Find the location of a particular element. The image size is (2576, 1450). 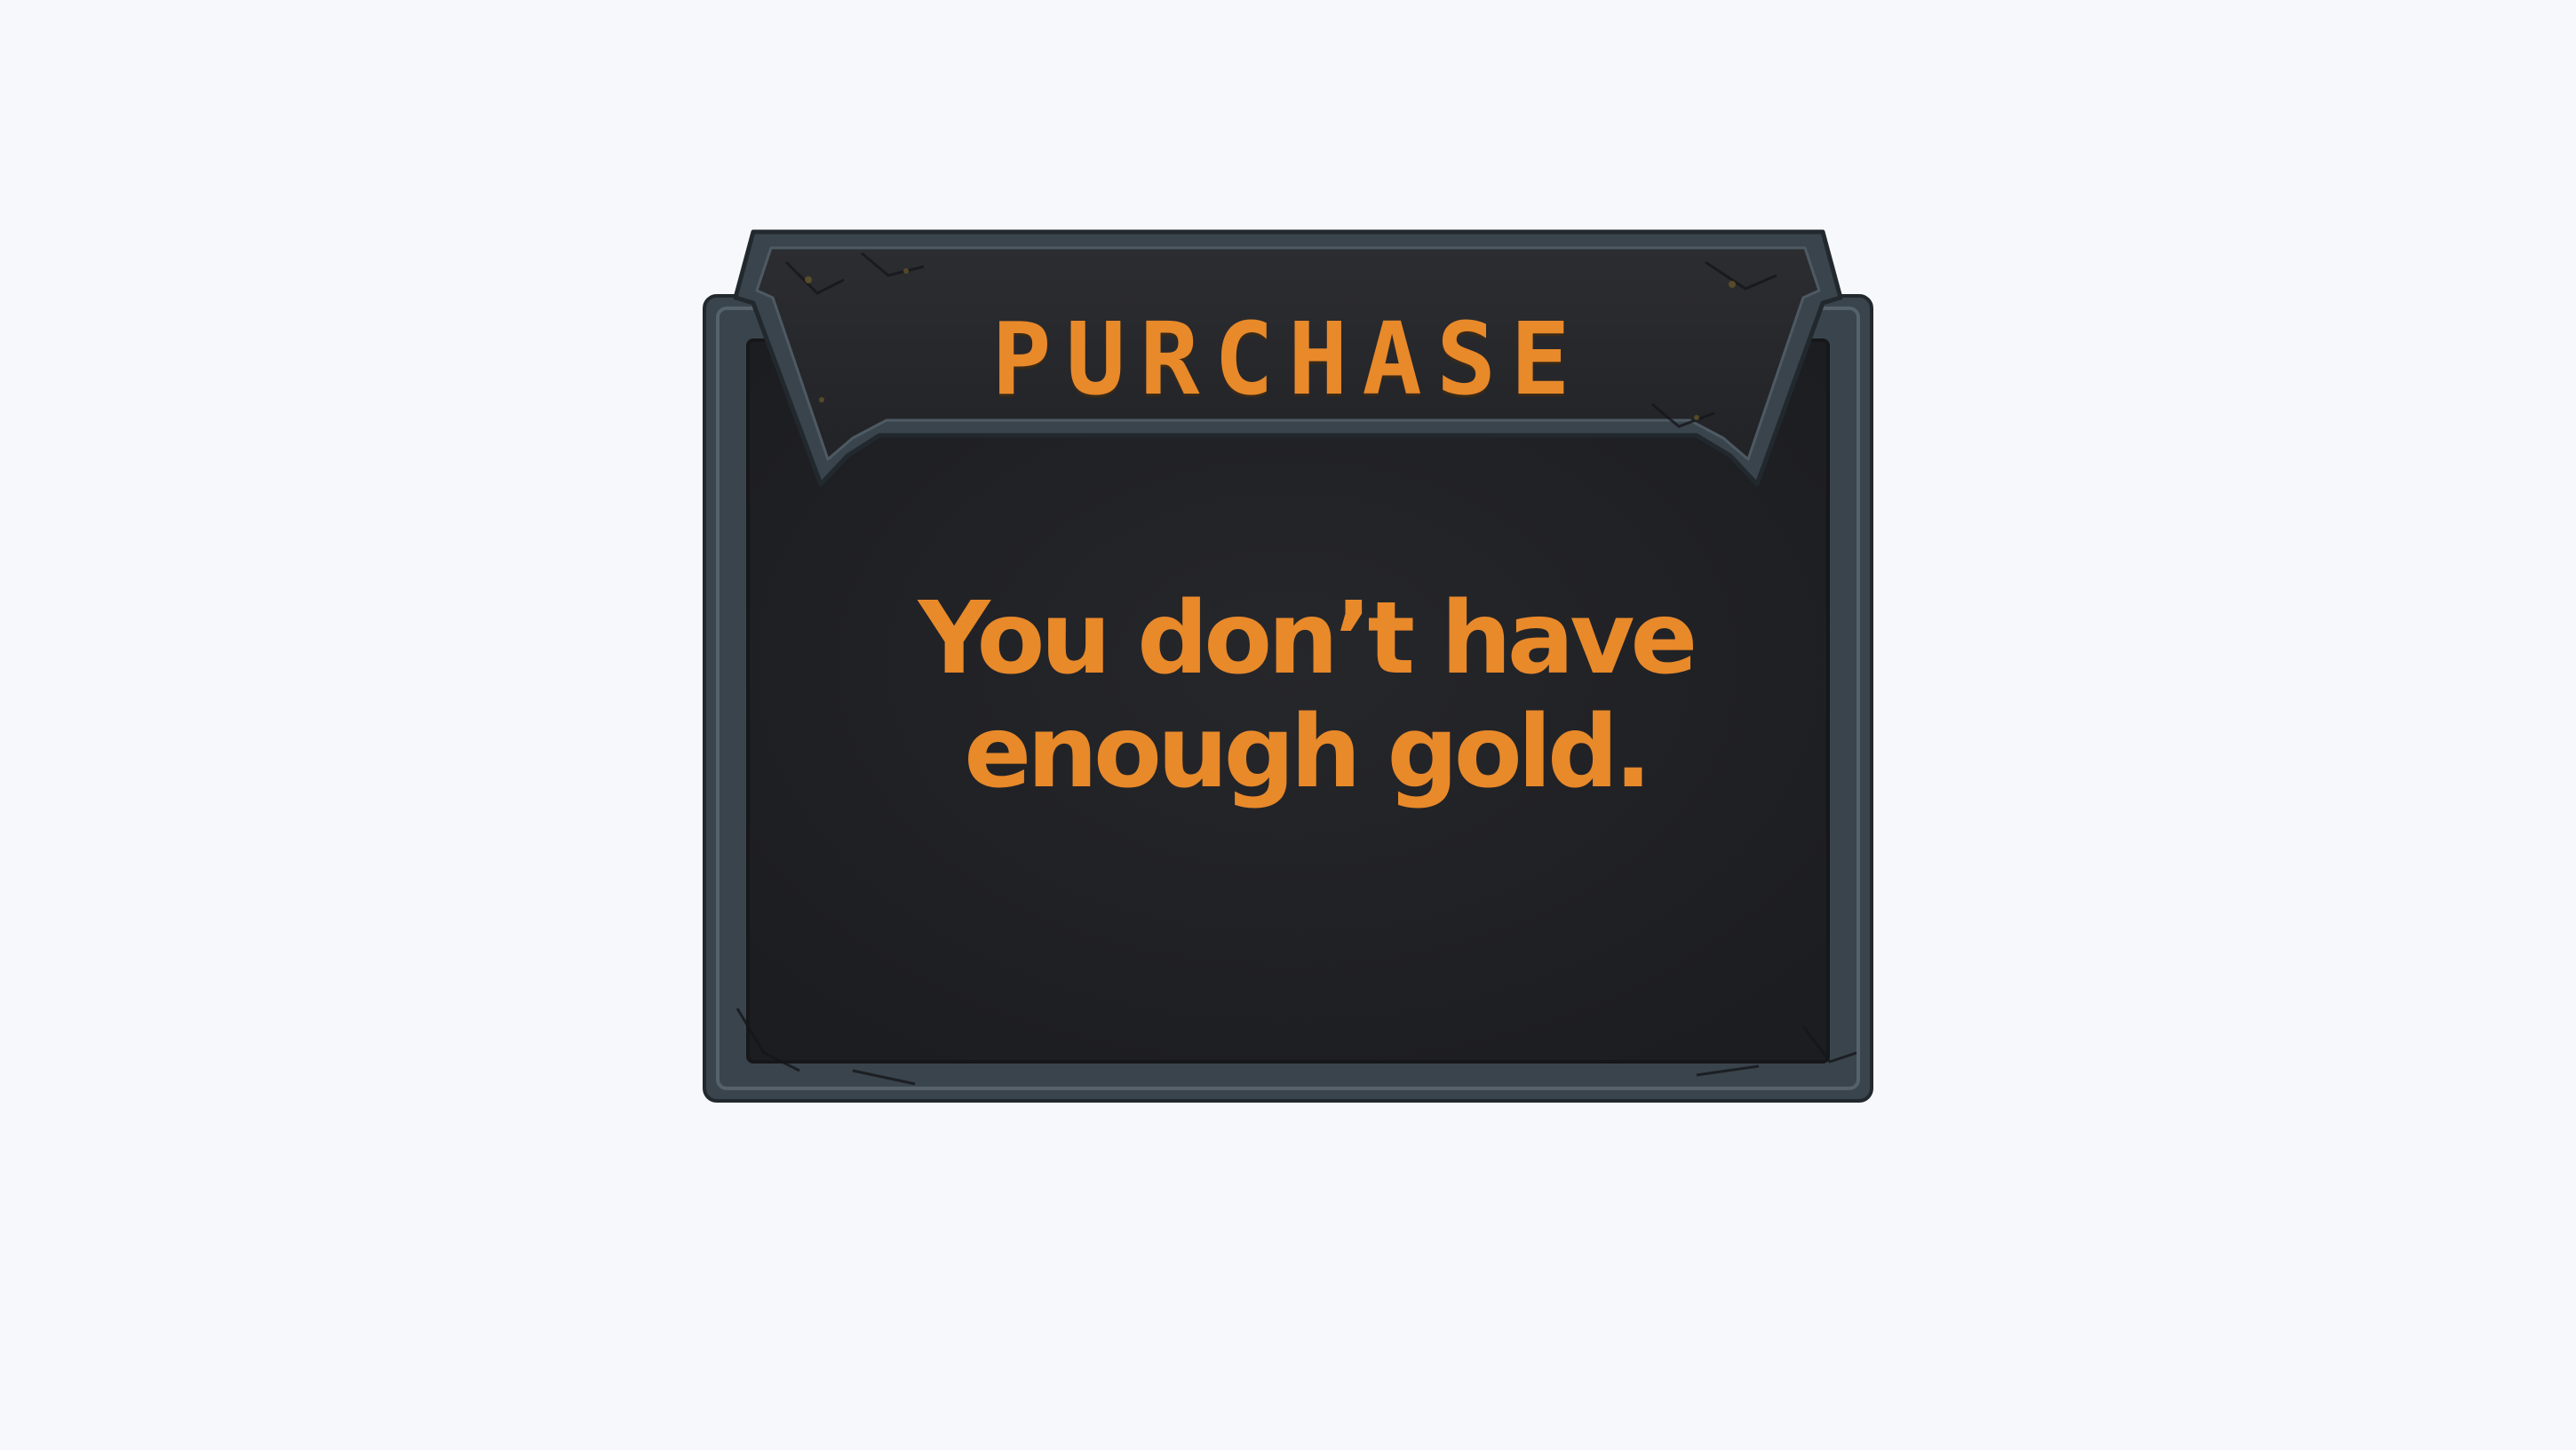

dialog-title: PURCHASE is located at coordinates (1288, 360).